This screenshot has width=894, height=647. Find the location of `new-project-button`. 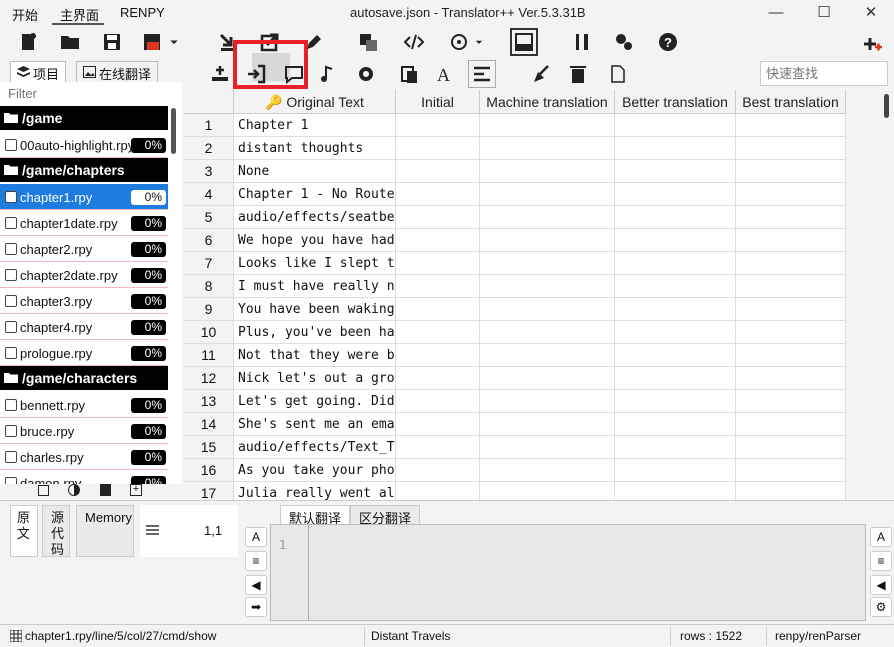

new-project-button is located at coordinates (28, 42).